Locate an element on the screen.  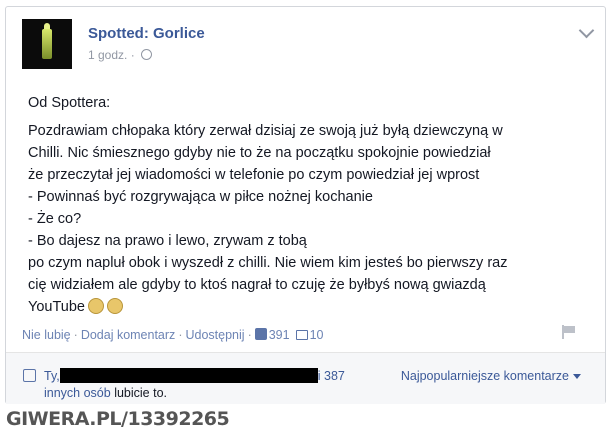
sort-comments-dropdown: Najpopularniejsze komentarze is located at coordinates (491, 376).